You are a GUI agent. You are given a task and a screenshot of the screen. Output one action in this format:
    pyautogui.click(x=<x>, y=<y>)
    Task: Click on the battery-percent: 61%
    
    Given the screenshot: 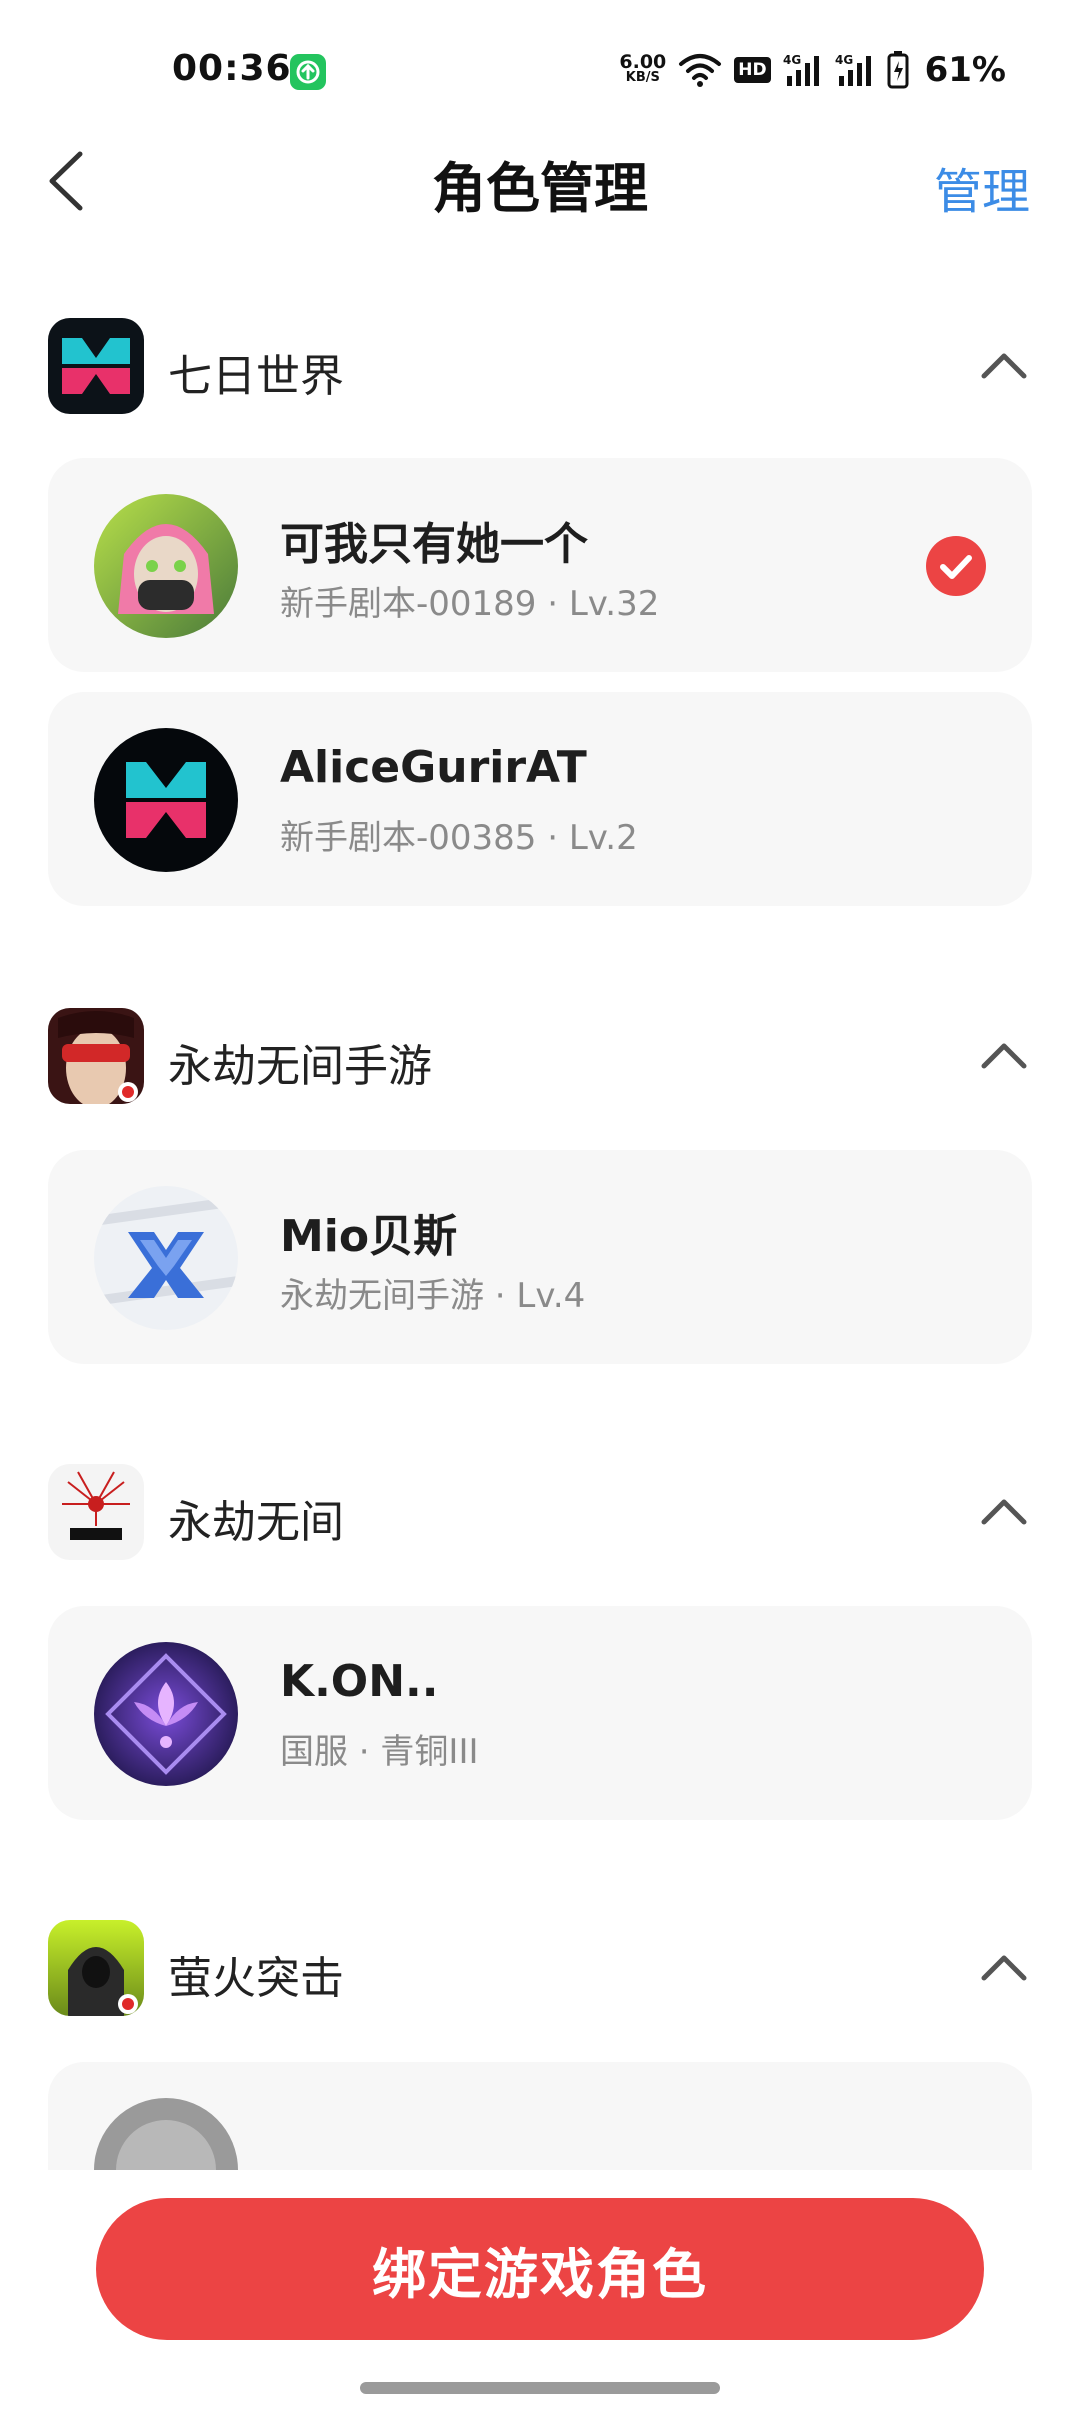 What is the action you would take?
    pyautogui.click(x=965, y=70)
    